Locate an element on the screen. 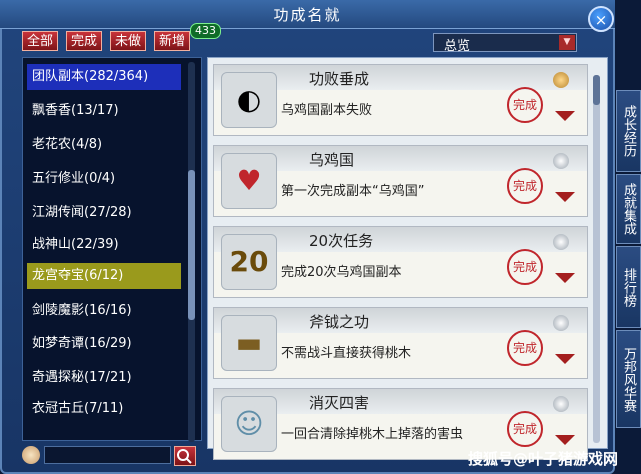 Image resolution: width=641 pixels, height=474 pixels. watermark: 搜狐号@叶子猪游戏网 is located at coordinates (543, 459).